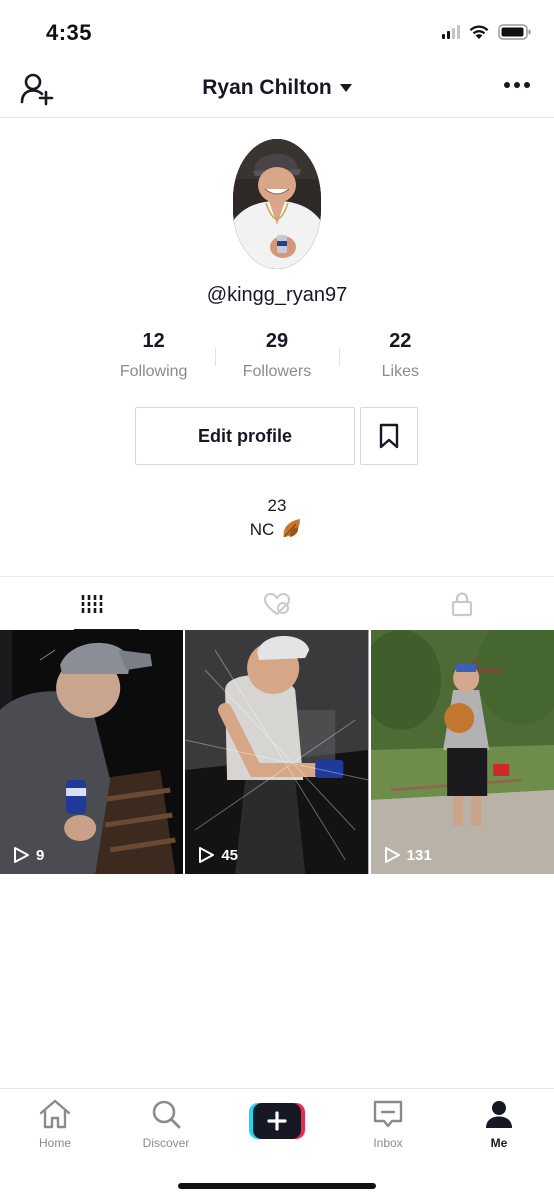  I want to click on cellular-signal-icon, so click(451, 32).